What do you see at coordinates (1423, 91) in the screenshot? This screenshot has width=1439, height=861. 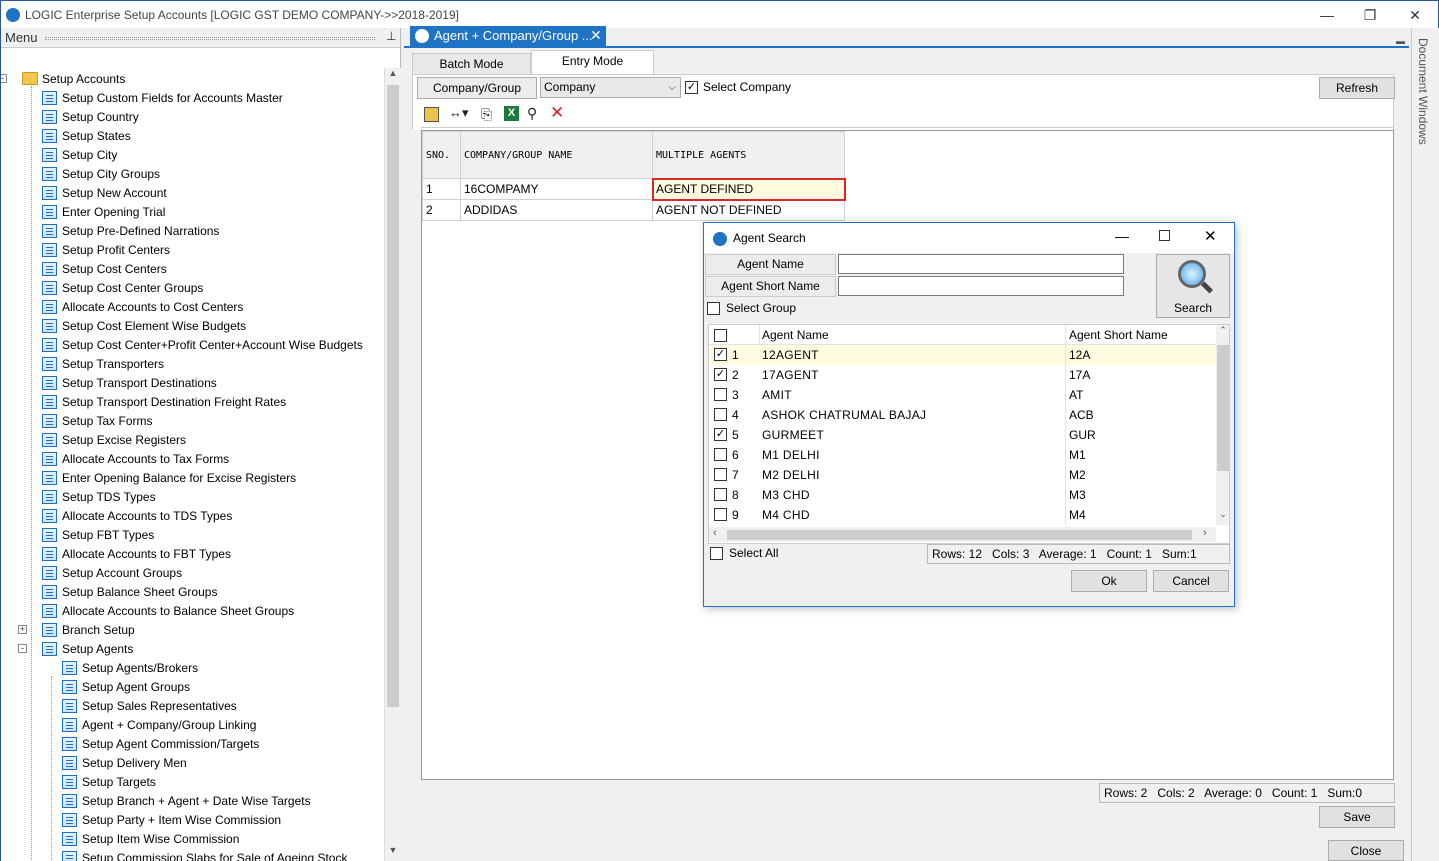 I see `document-windows-label: Document Windows` at bounding box center [1423, 91].